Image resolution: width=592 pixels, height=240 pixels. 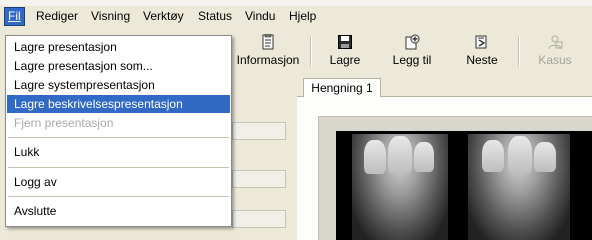 What do you see at coordinates (118, 47) in the screenshot?
I see `menu-item-lagre-presentasjon: Lagre presentasjon` at bounding box center [118, 47].